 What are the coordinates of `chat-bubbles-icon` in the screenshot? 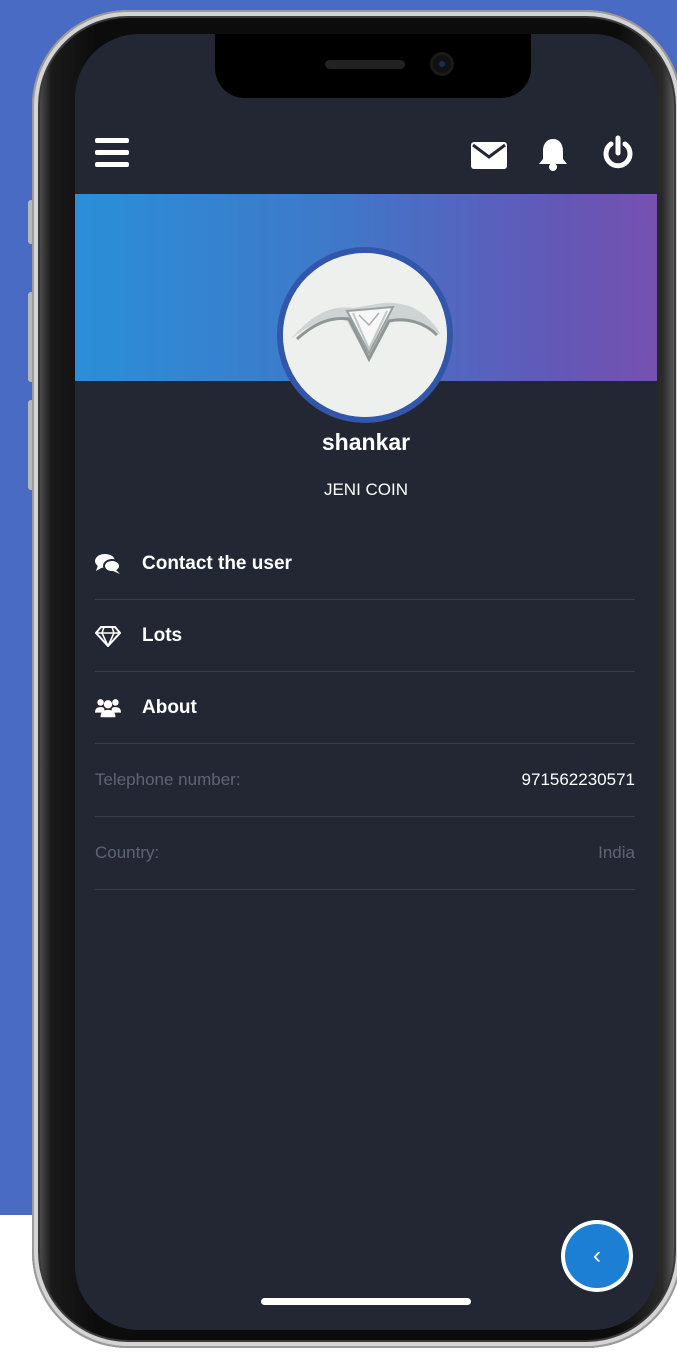 It's located at (108, 564).